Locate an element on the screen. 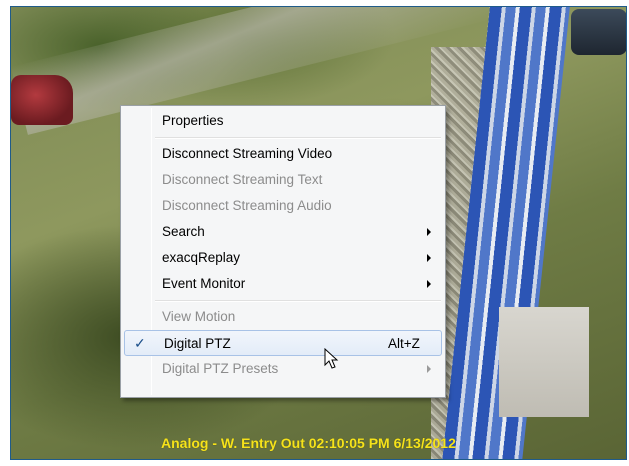 The image size is (629, 466). menu-item-label: View Motion is located at coordinates (199, 316).